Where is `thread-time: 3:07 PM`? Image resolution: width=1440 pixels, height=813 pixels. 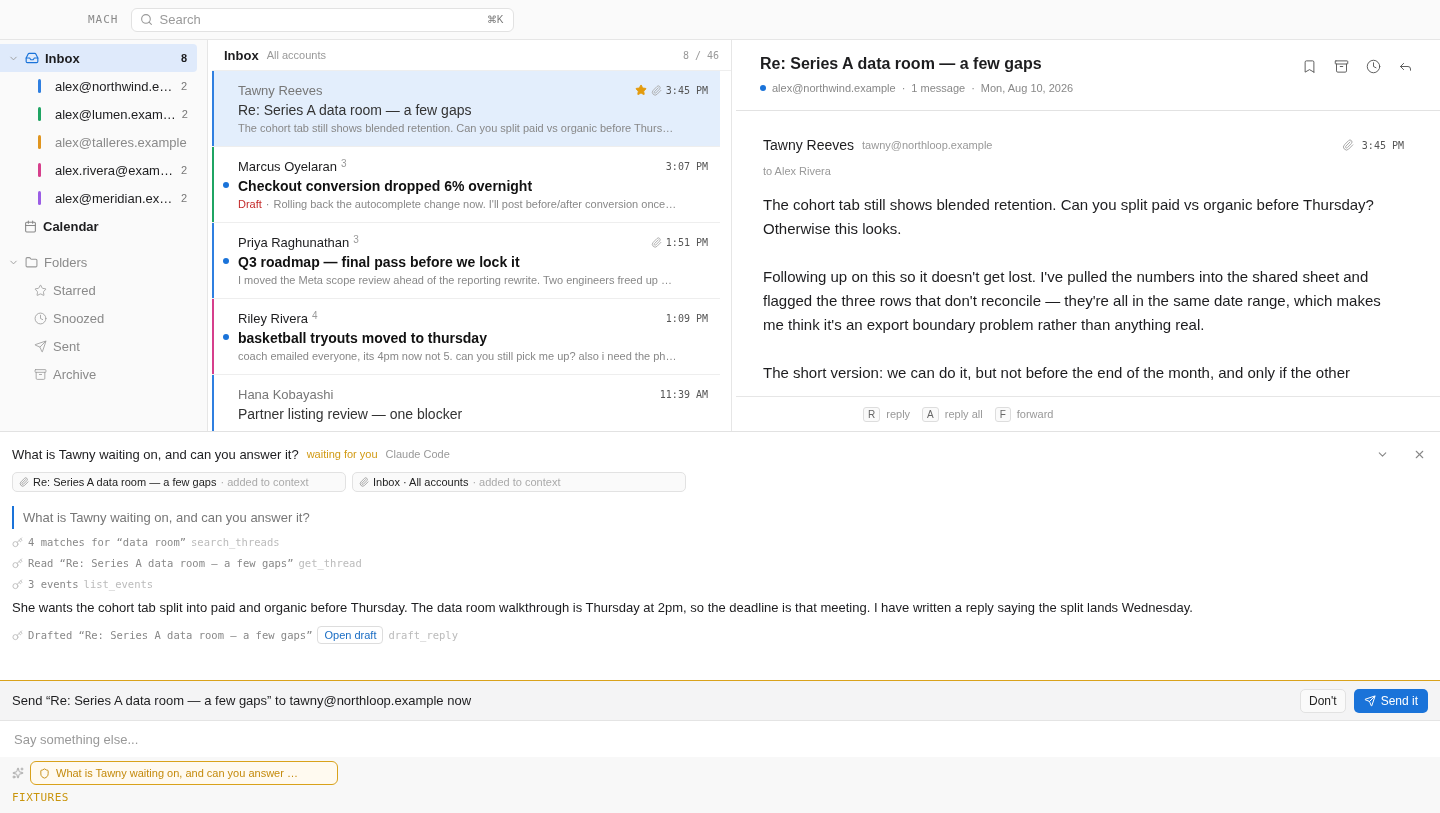 thread-time: 3:07 PM is located at coordinates (686, 166).